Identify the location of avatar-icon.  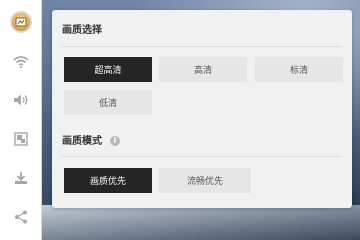
(20, 22).